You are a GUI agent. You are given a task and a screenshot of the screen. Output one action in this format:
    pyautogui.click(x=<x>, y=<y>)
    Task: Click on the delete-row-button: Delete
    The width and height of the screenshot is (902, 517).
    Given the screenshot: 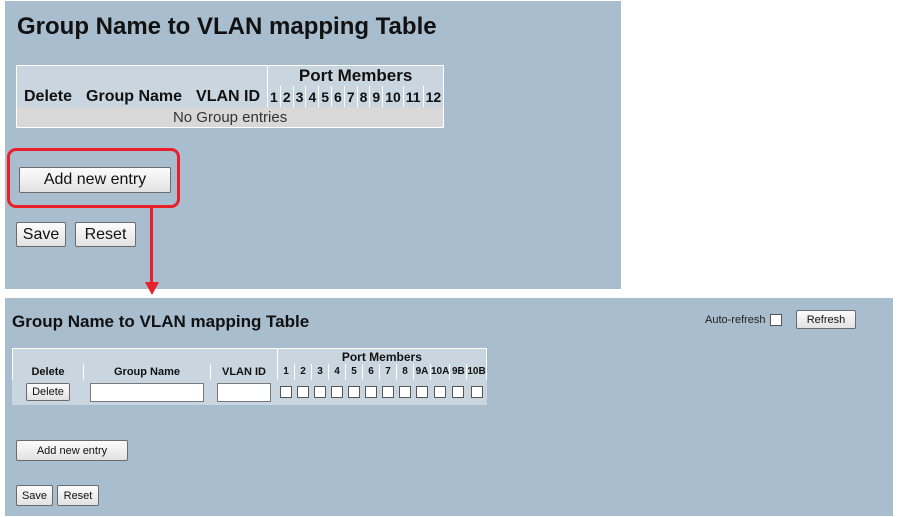 What is the action you would take?
    pyautogui.click(x=48, y=392)
    